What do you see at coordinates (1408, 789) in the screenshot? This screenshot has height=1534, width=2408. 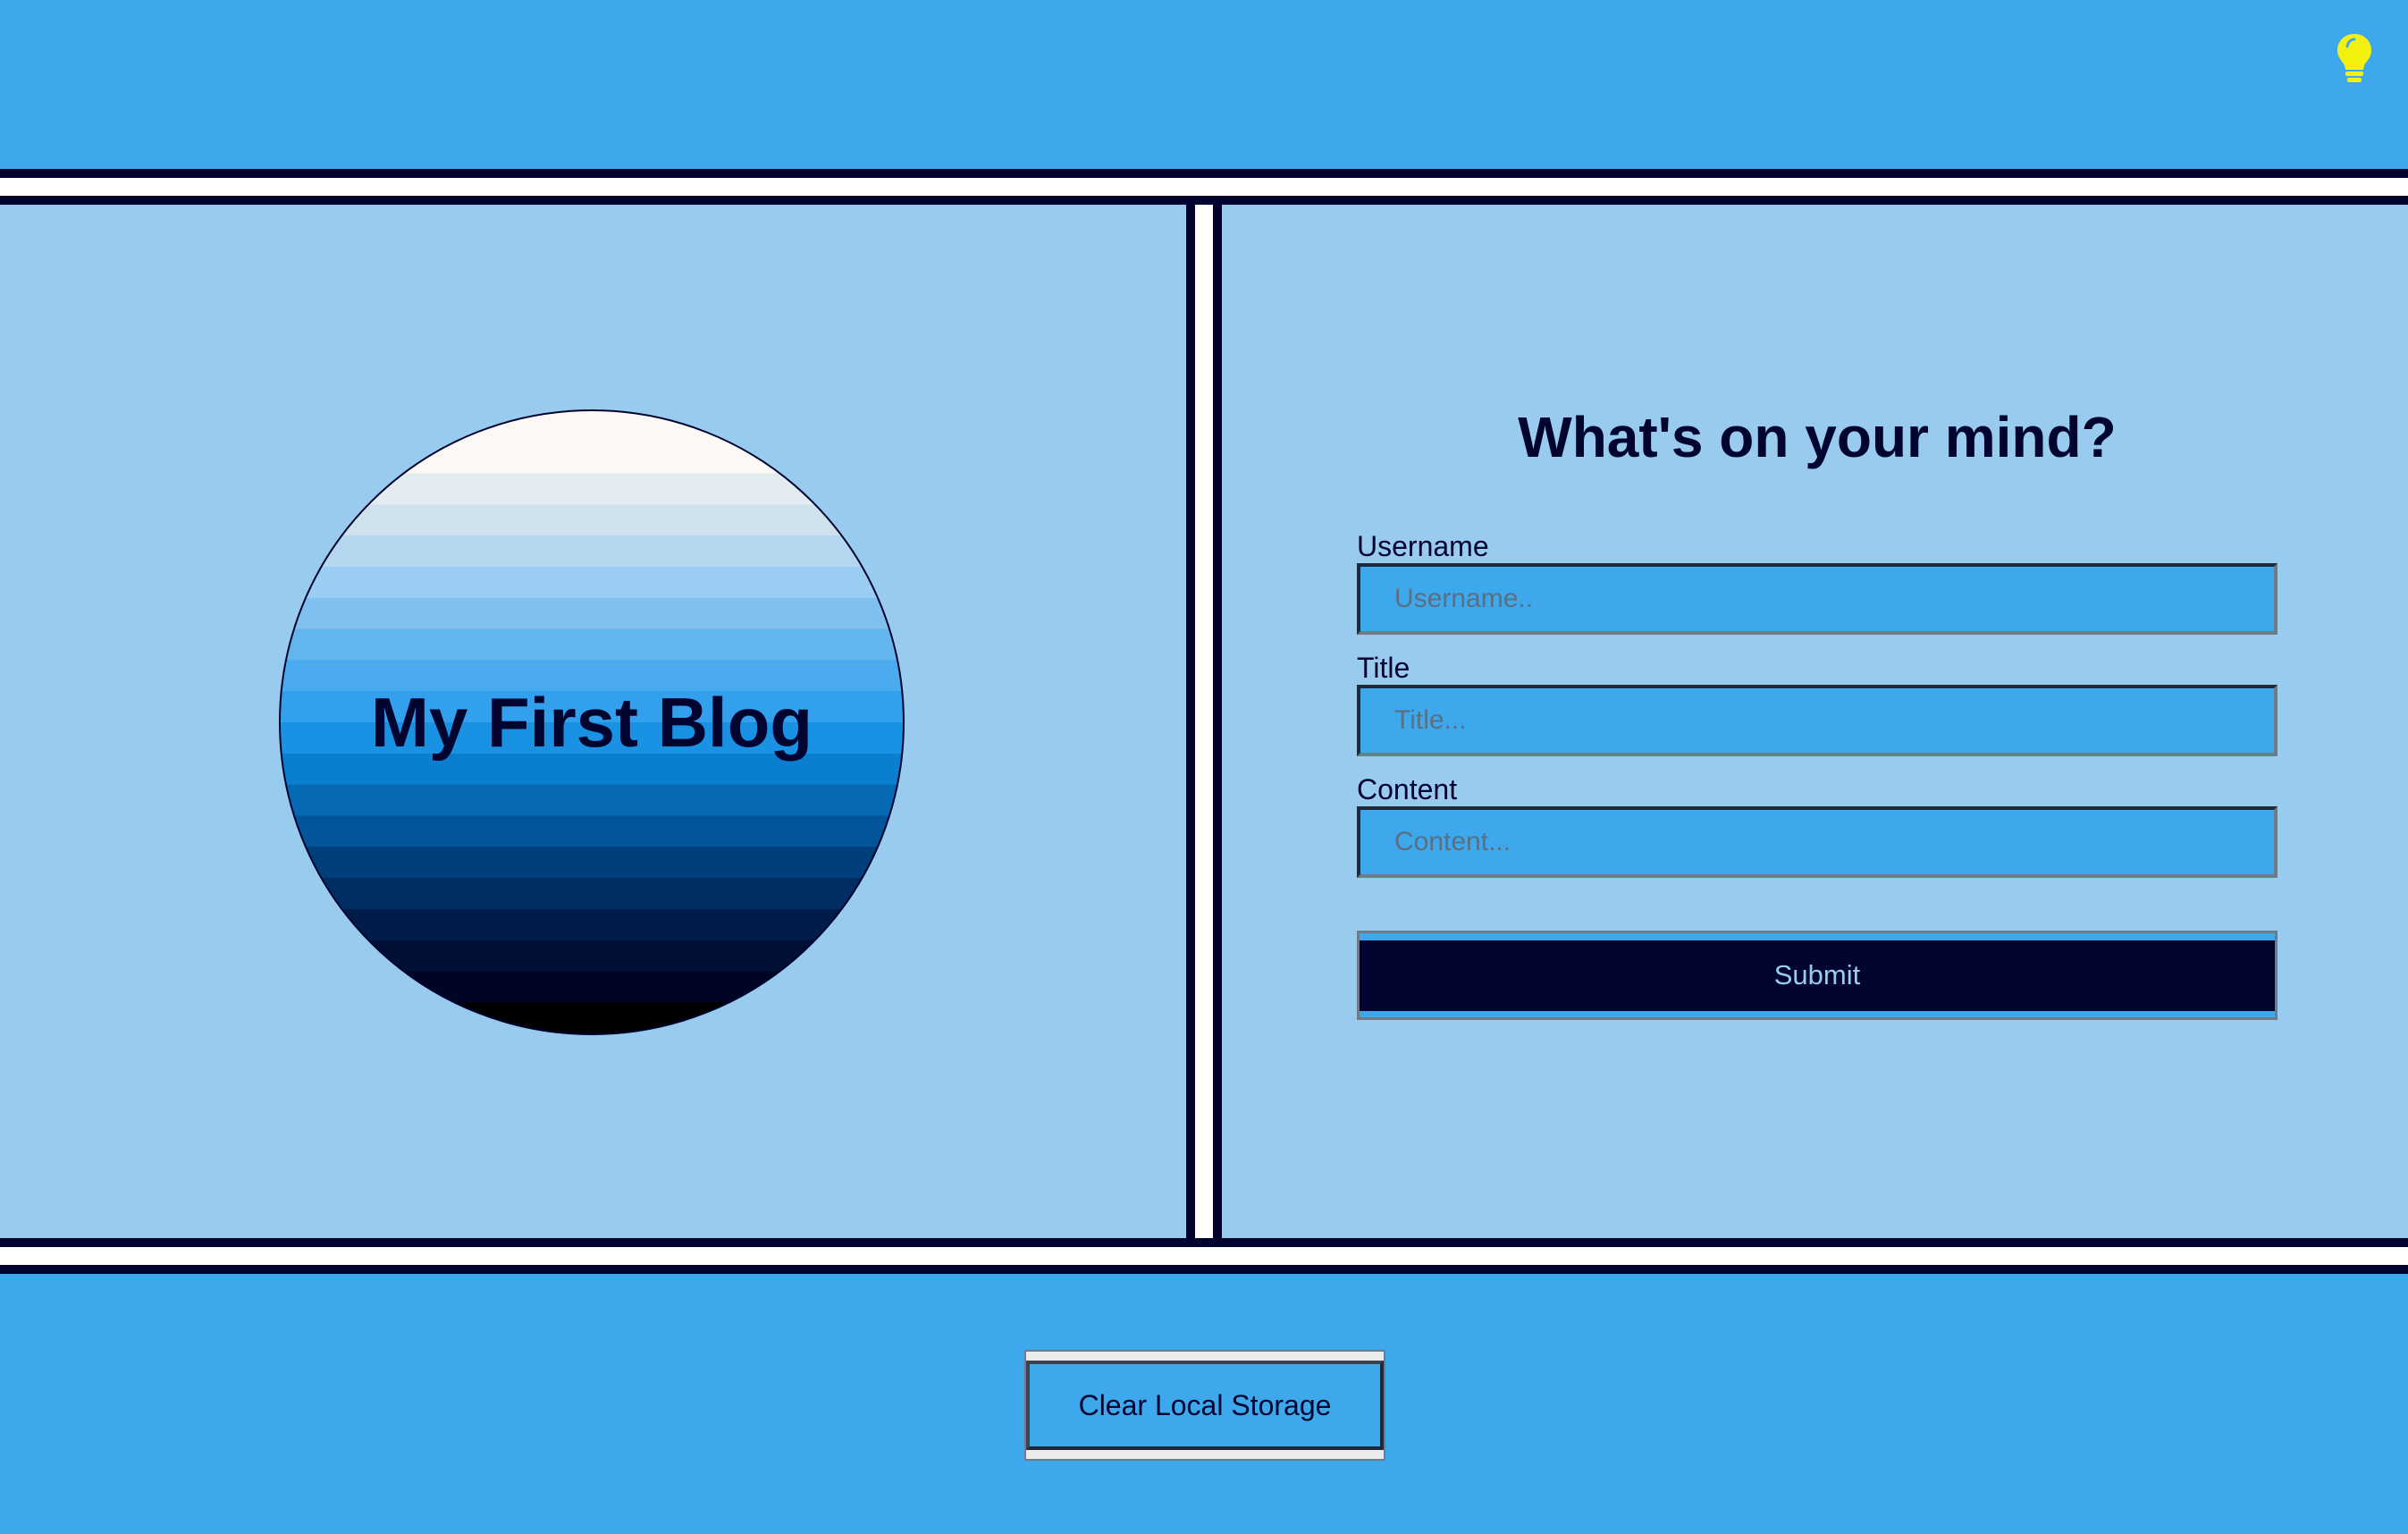 I see `content-label: Content` at bounding box center [1408, 789].